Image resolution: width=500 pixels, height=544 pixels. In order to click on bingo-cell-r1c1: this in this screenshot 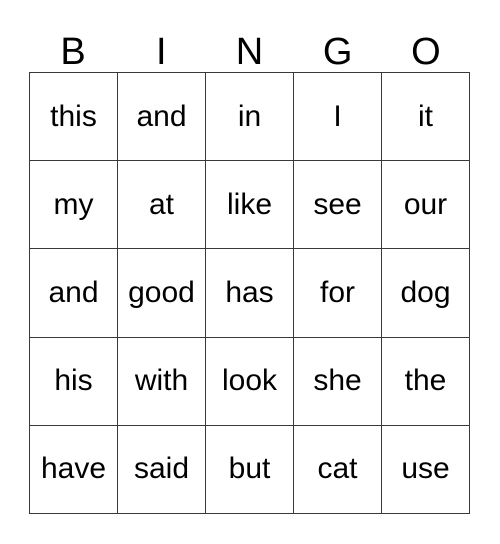, I will do `click(74, 117)`.